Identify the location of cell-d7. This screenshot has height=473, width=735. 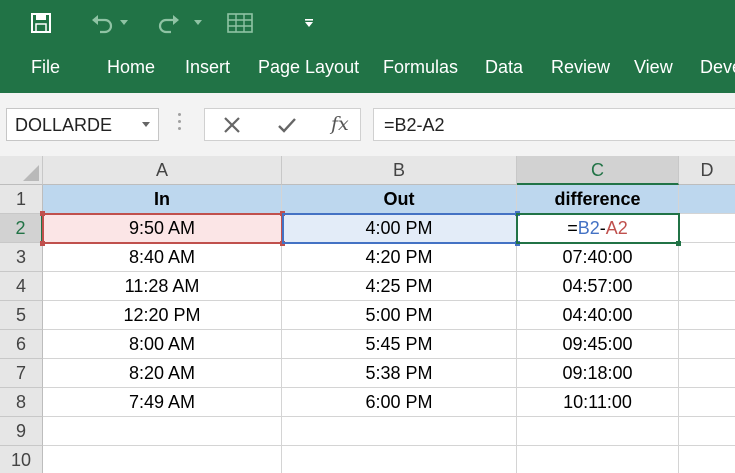
(707, 373).